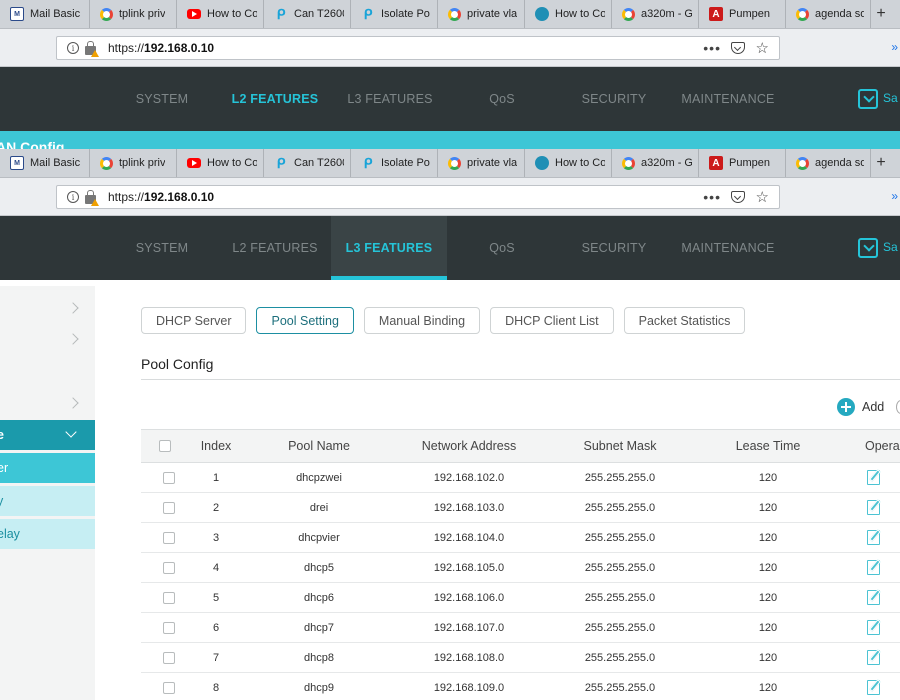 Image resolution: width=900 pixels, height=700 pixels. I want to click on subtab-dhcp-client-list: DHCP Client List, so click(552, 320).